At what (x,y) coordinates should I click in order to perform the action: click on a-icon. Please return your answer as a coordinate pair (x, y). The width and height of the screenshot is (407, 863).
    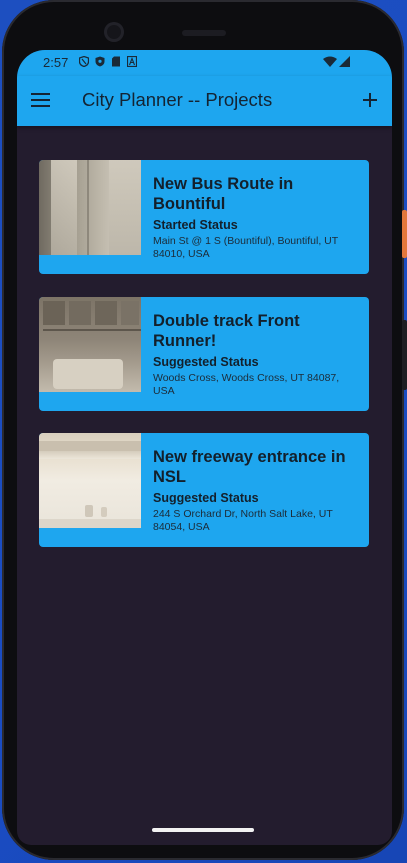
    Looking at the image, I should click on (132, 61).